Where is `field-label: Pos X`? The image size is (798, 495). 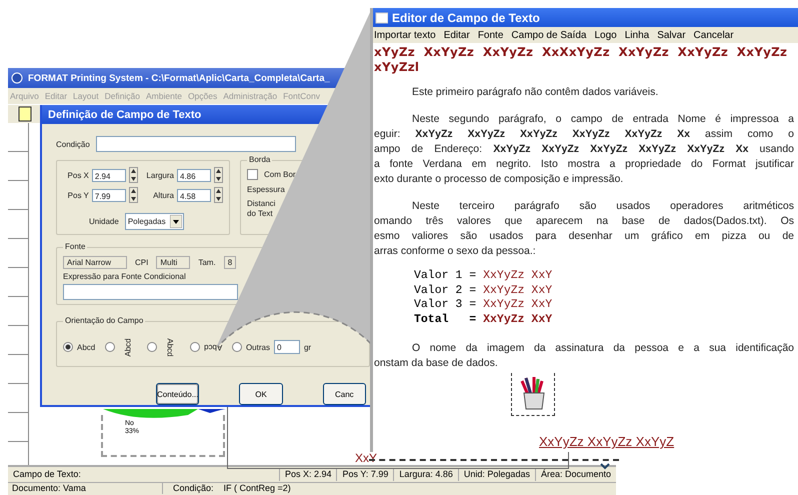
field-label: Pos X is located at coordinates (78, 175).